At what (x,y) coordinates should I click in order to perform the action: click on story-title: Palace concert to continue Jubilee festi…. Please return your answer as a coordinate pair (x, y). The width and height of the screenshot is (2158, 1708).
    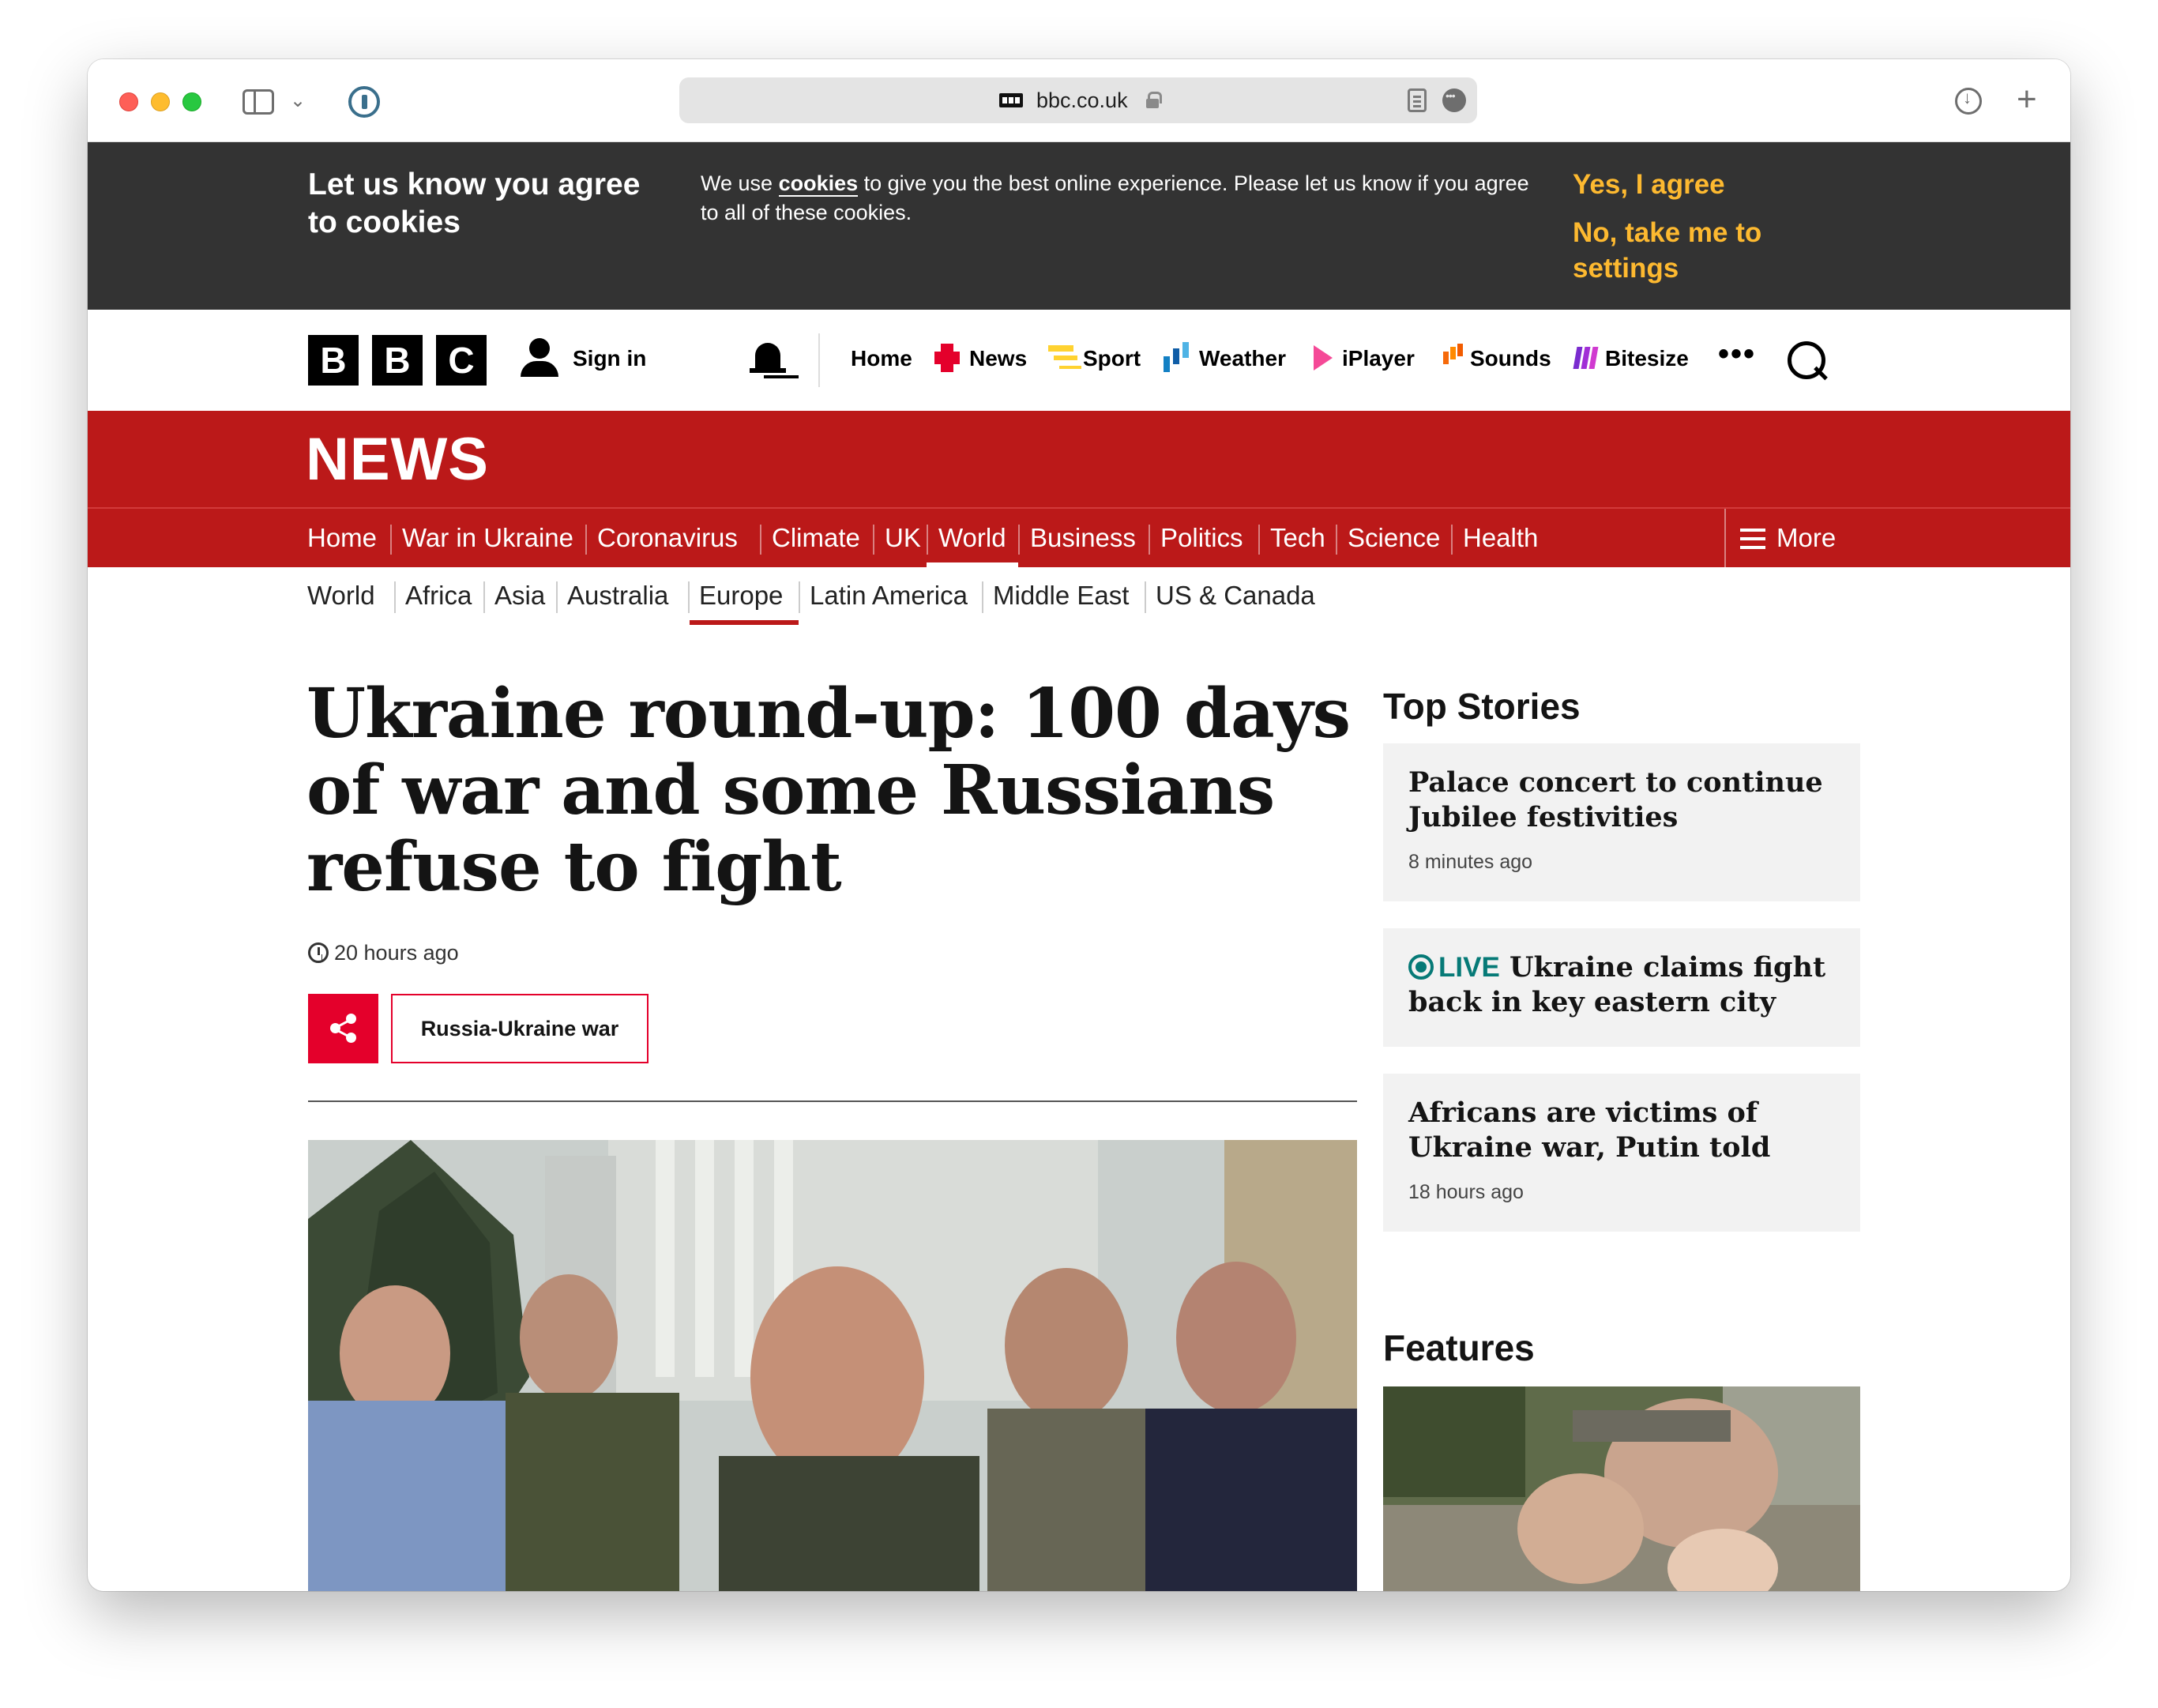
    Looking at the image, I should click on (1621, 800).